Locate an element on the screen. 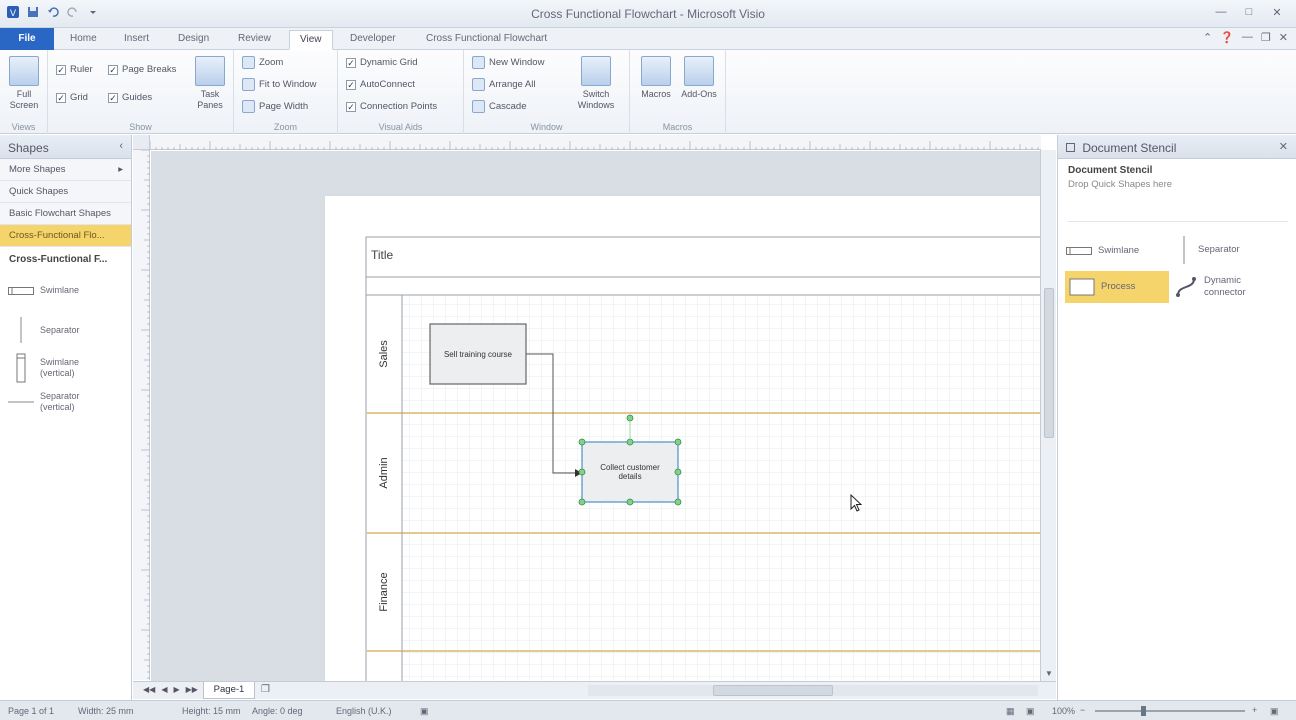 The height and width of the screenshot is (720, 1296). tab-view: View is located at coordinates (311, 40).